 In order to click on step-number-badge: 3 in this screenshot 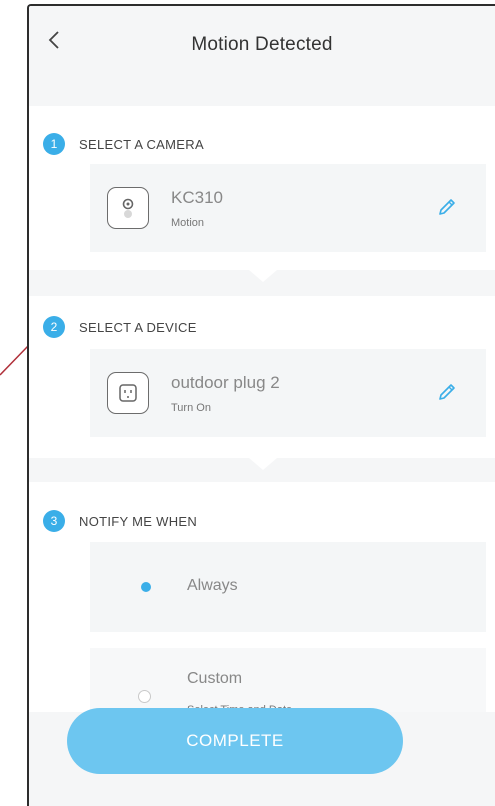, I will do `click(54, 521)`.